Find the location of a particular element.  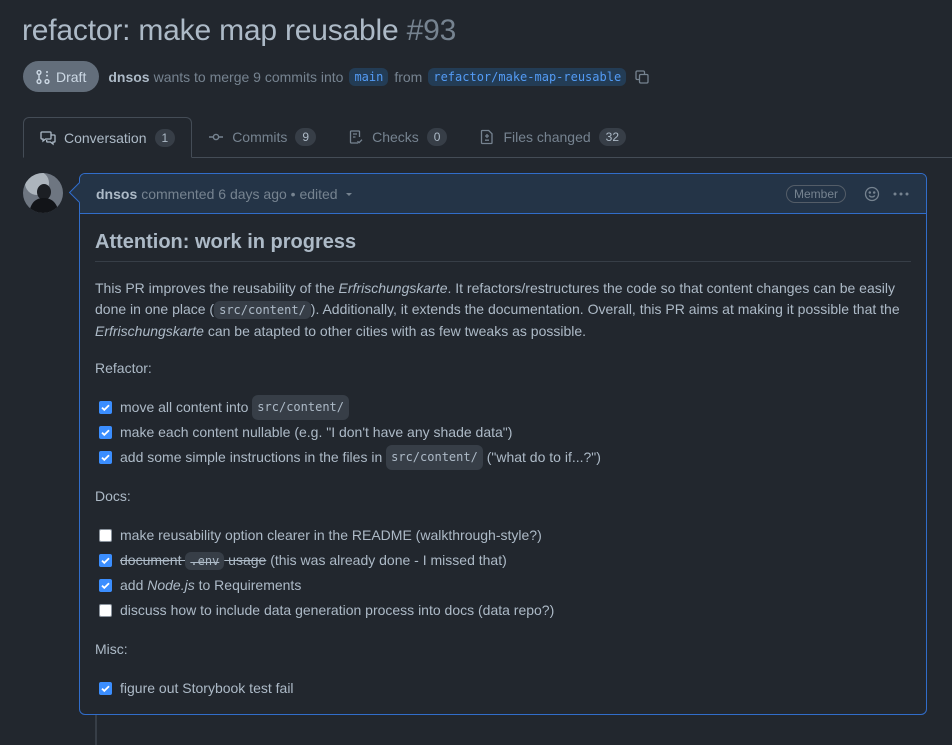

checklist-icon is located at coordinates (356, 137).